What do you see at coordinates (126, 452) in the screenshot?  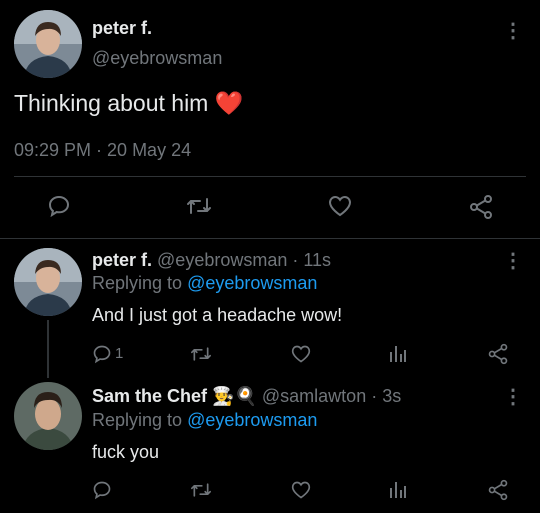 I see `reply-text: fuck you` at bounding box center [126, 452].